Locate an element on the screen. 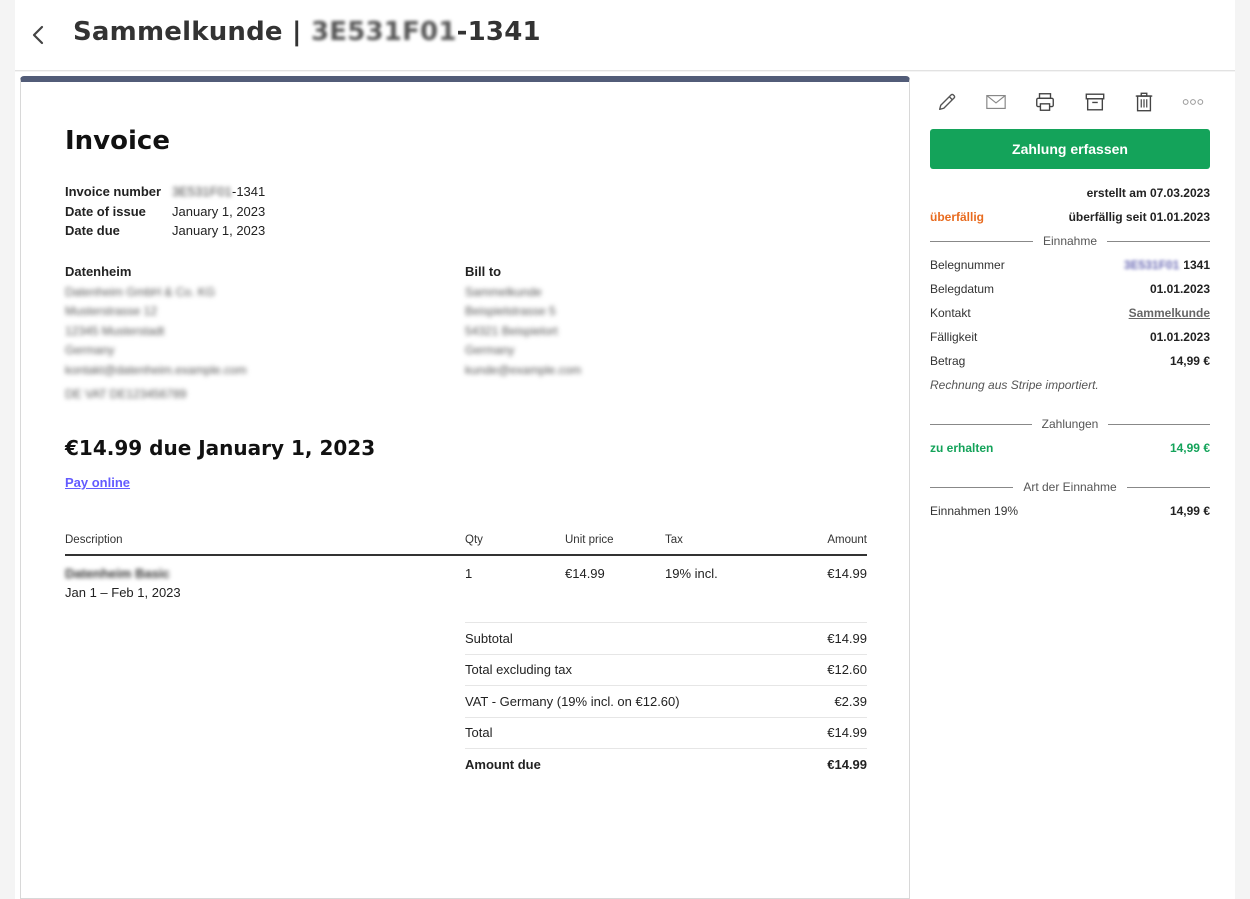  address-line: DE VAT DE123456789 is located at coordinates (126, 394).